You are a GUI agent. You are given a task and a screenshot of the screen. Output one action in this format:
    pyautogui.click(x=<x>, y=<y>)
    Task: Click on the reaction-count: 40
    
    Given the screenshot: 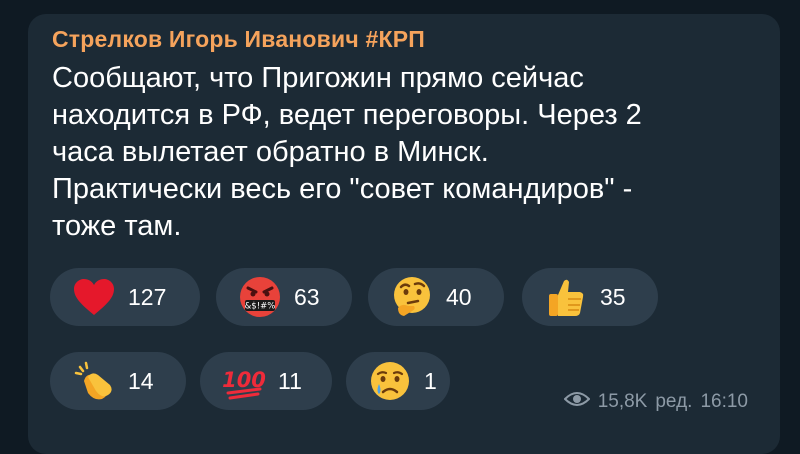 What is the action you would take?
    pyautogui.click(x=459, y=296)
    